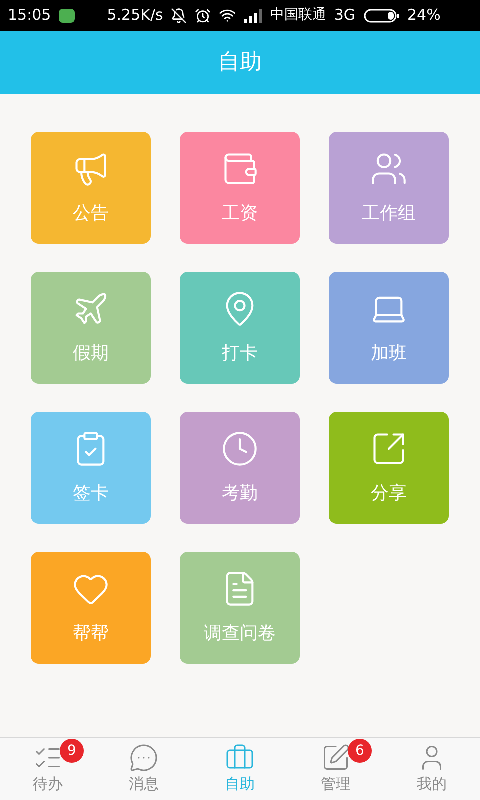 The image size is (480, 800). Describe the element at coordinates (345, 15) in the screenshot. I see `network-type: 3G` at that location.